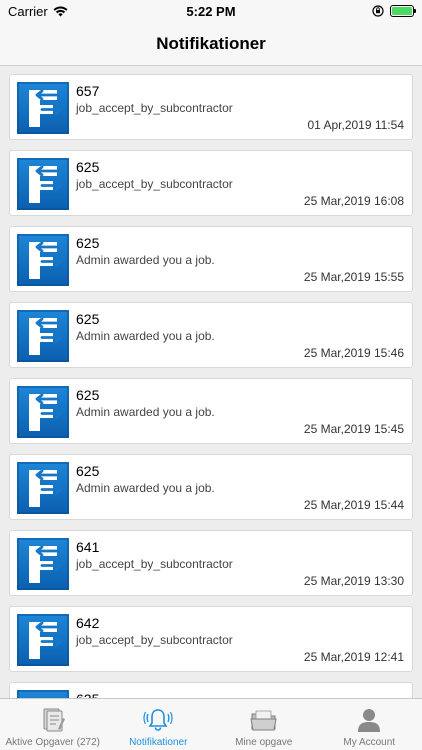 The image size is (422, 750). I want to click on tab-aktive-opgaver: Aktive Opgaver (272), so click(53, 724).